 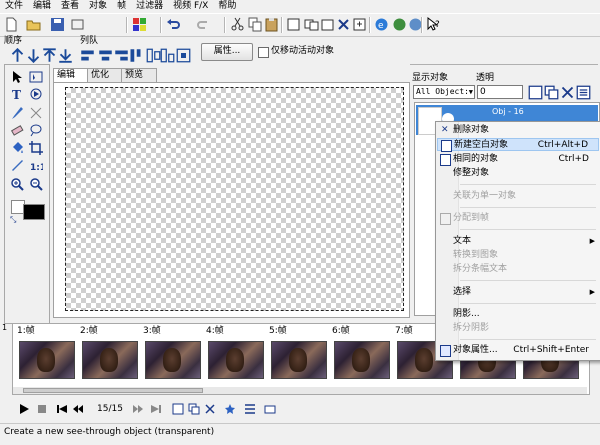 What do you see at coordinates (518, 130) in the screenshot?
I see `menu-item-delete-object: ✕ 删除对象` at bounding box center [518, 130].